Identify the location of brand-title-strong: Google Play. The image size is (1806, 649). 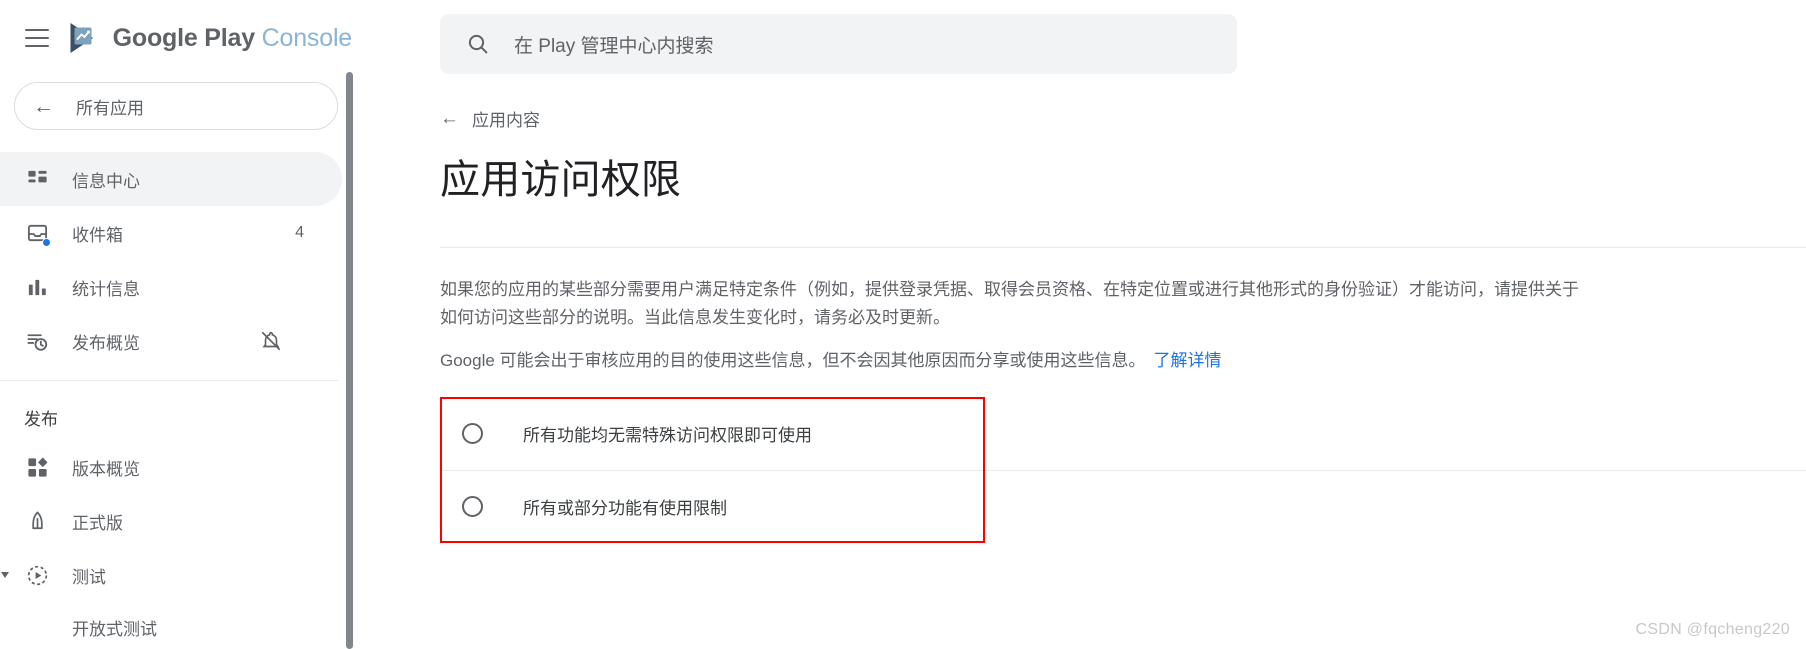
(183, 37).